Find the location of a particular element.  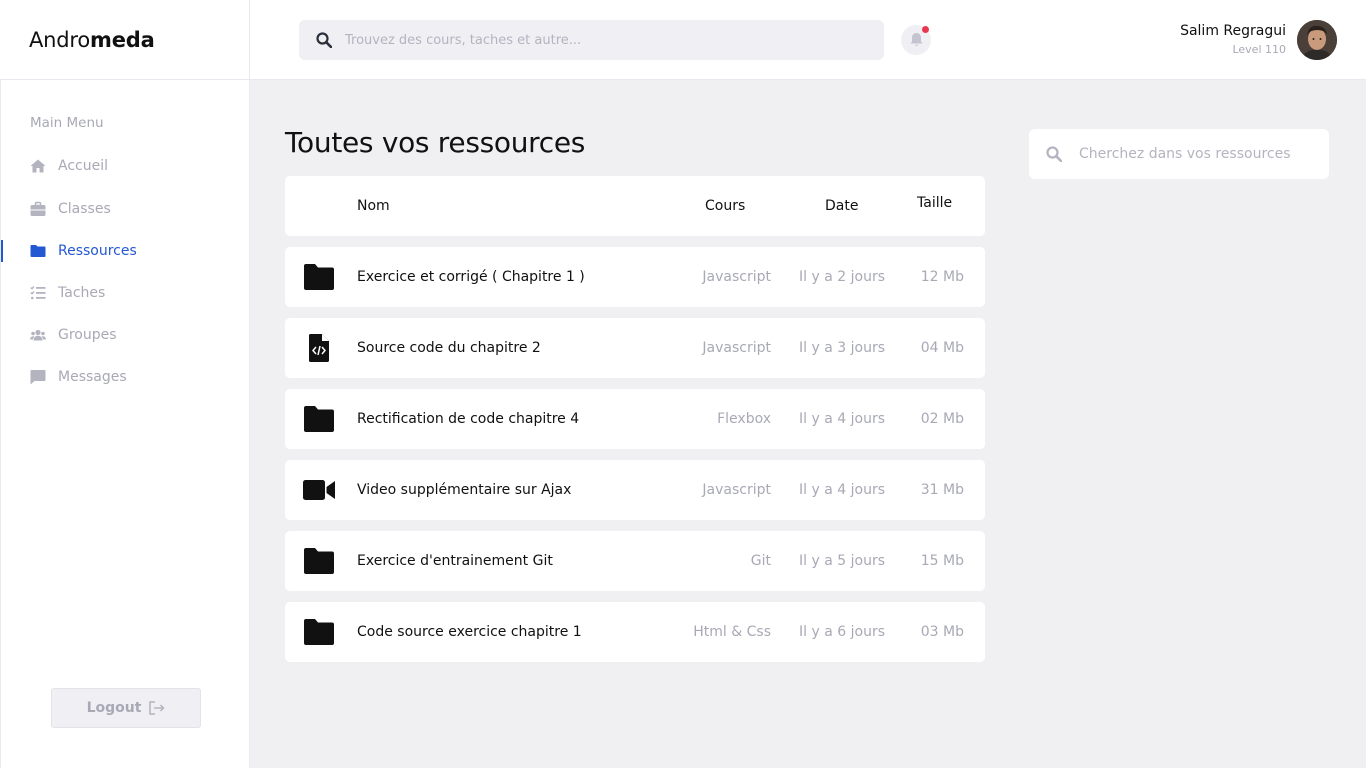

top-bar: Andromeda Salim Regragui Level 110 is located at coordinates (683, 40).